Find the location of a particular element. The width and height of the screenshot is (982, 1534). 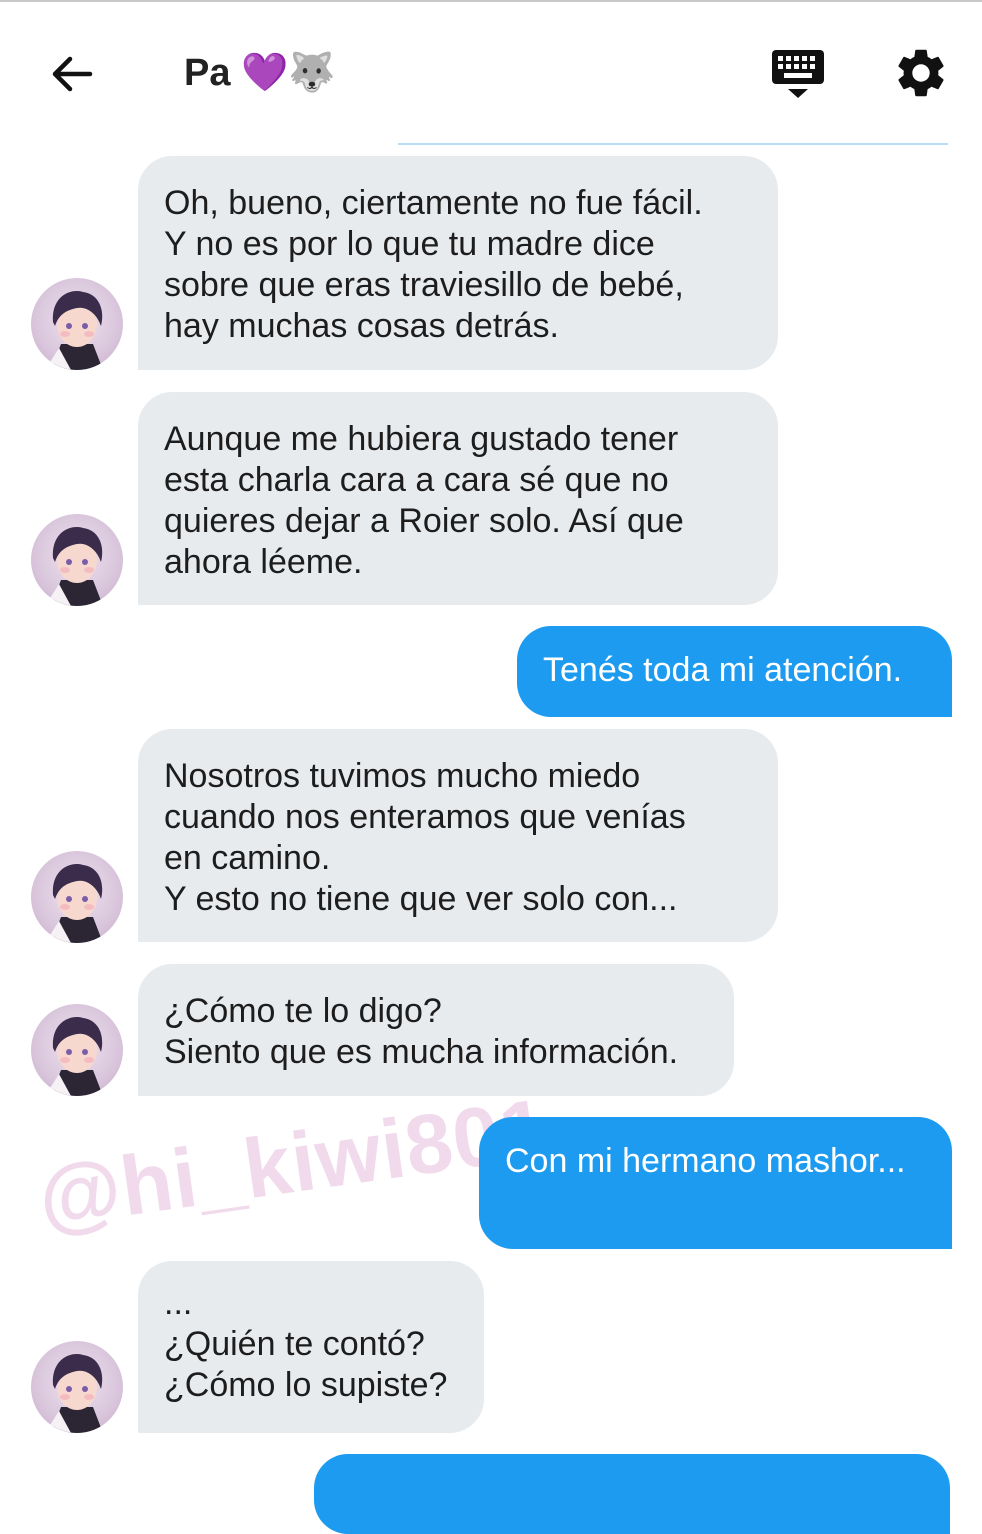

back-button is located at coordinates (72, 74).